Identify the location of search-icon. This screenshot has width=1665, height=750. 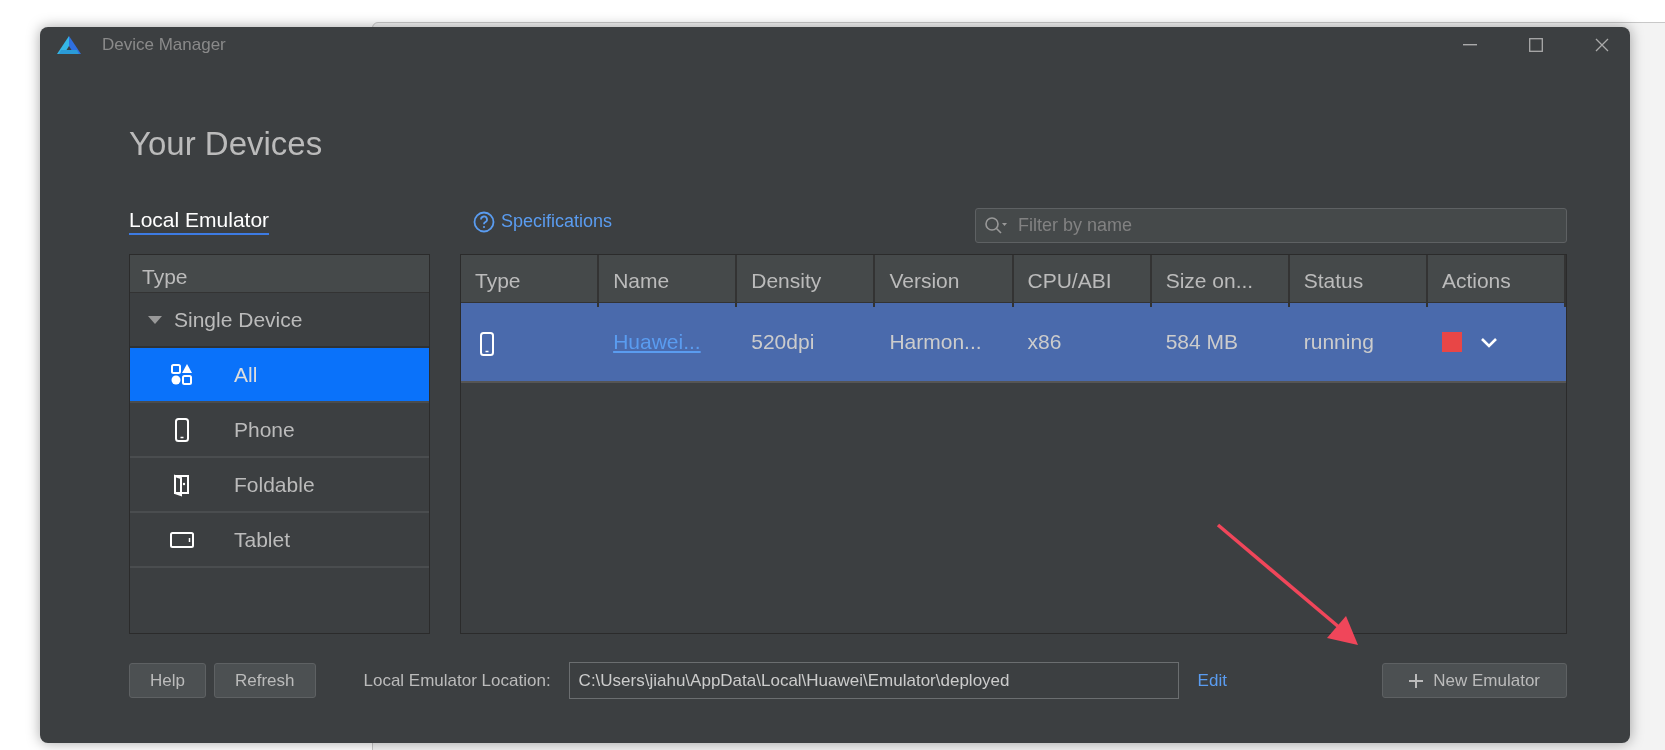
(996, 225).